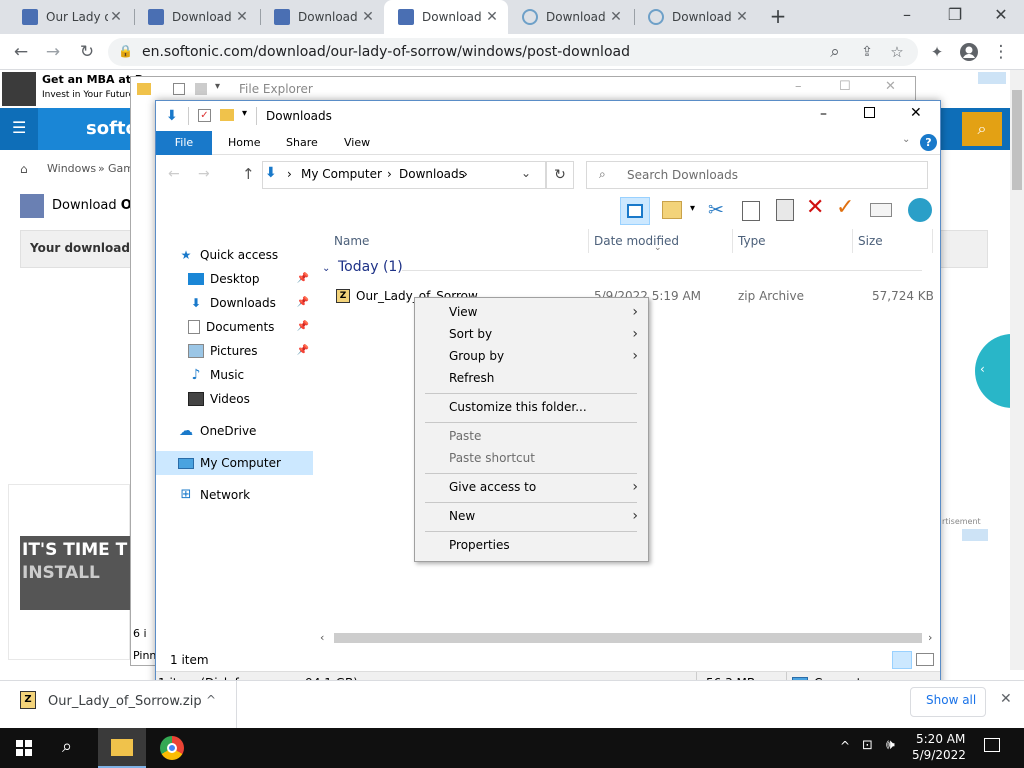  What do you see at coordinates (179, 89) in the screenshot?
I see `checkbox-icon` at bounding box center [179, 89].